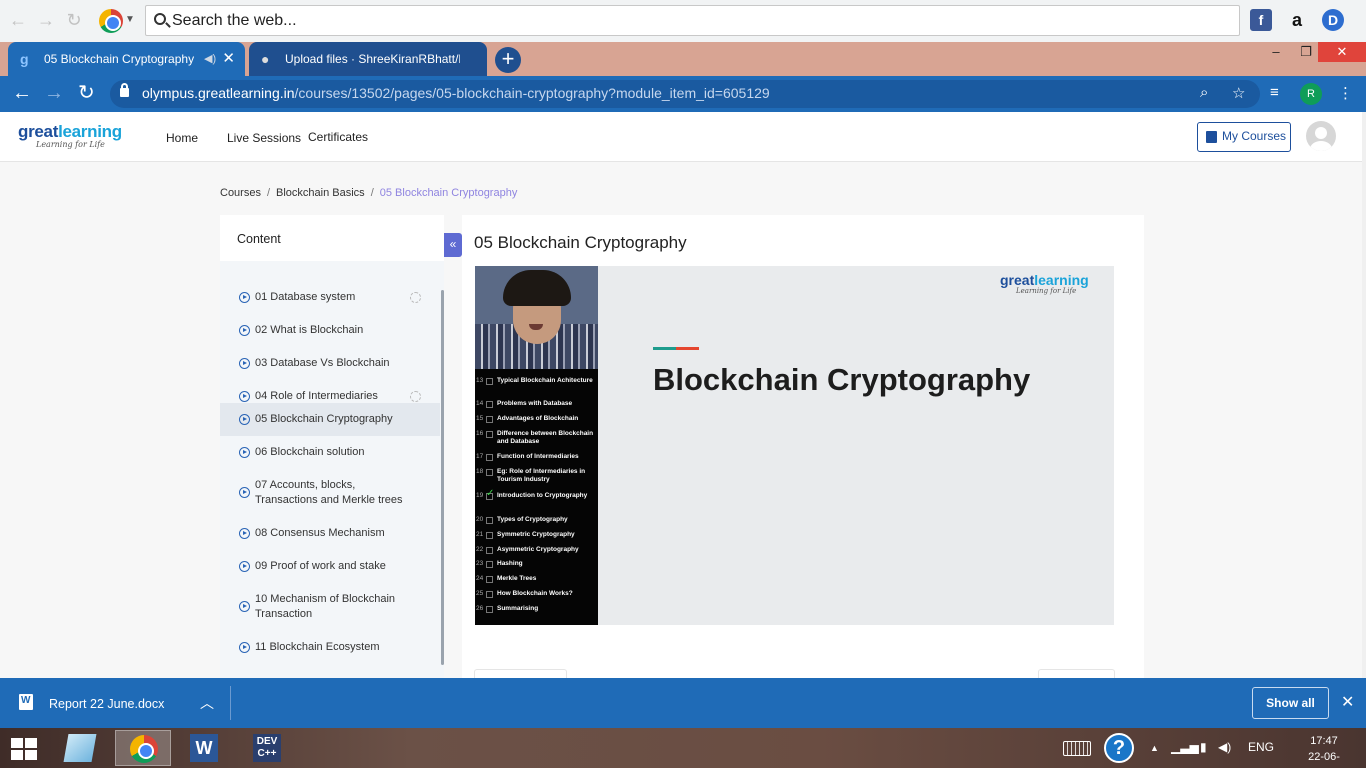  Describe the element at coordinates (330, 419) in the screenshot. I see `sidebar-item-05: 05 Blockchain Cryptography` at that location.